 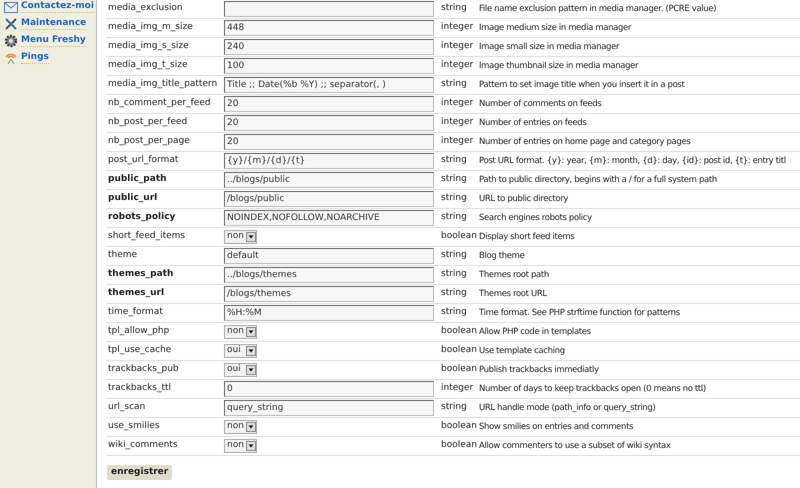 What do you see at coordinates (598, 180) in the screenshot?
I see `setting-description: Path to public directory, begins with a / for a full system path` at bounding box center [598, 180].